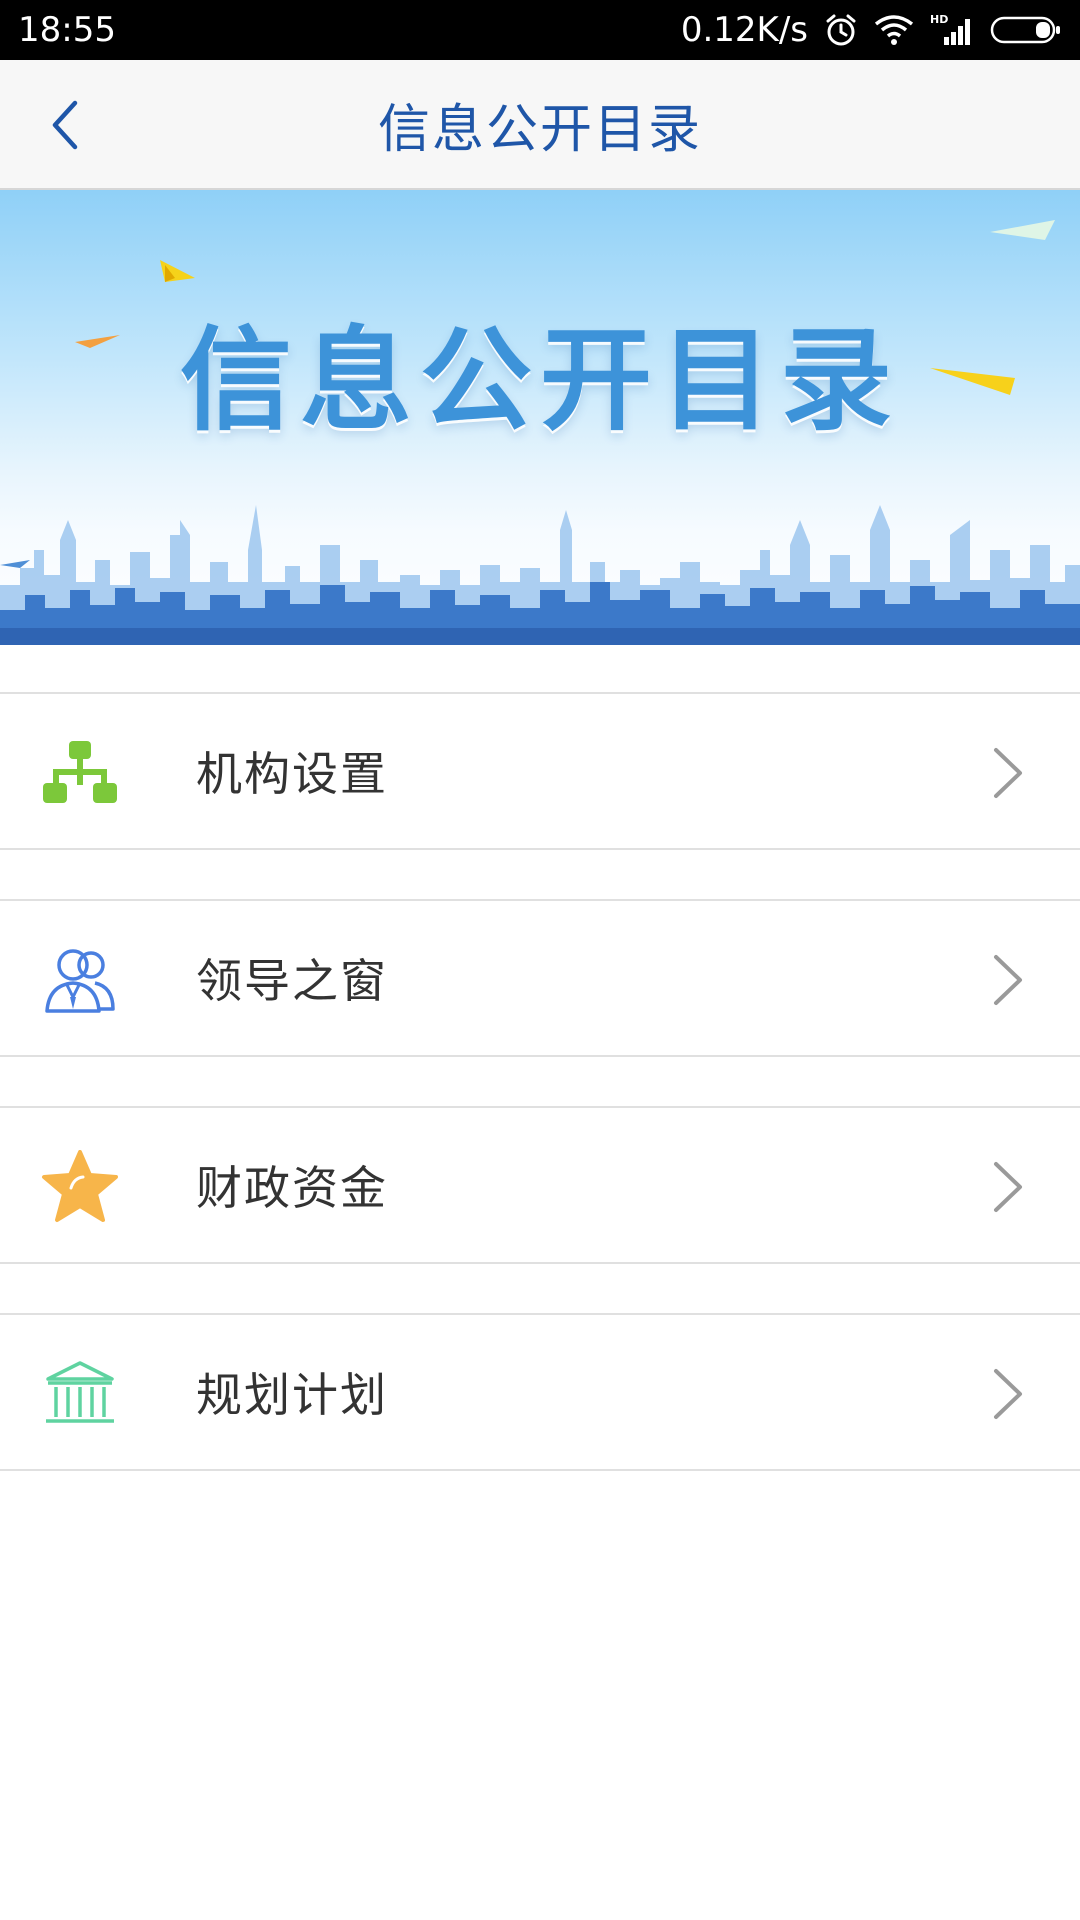  I want to click on wifi-icon, so click(894, 30).